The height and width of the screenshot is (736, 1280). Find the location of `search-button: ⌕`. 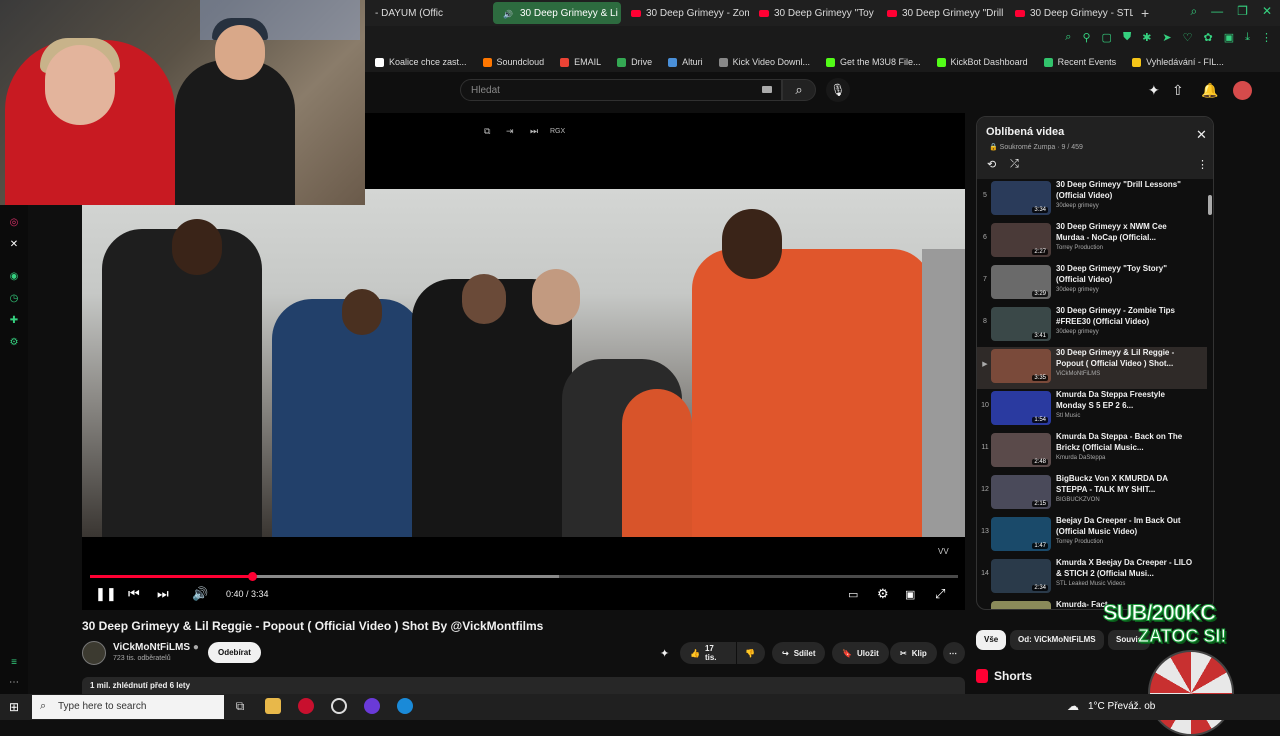

search-button: ⌕ is located at coordinates (799, 90).